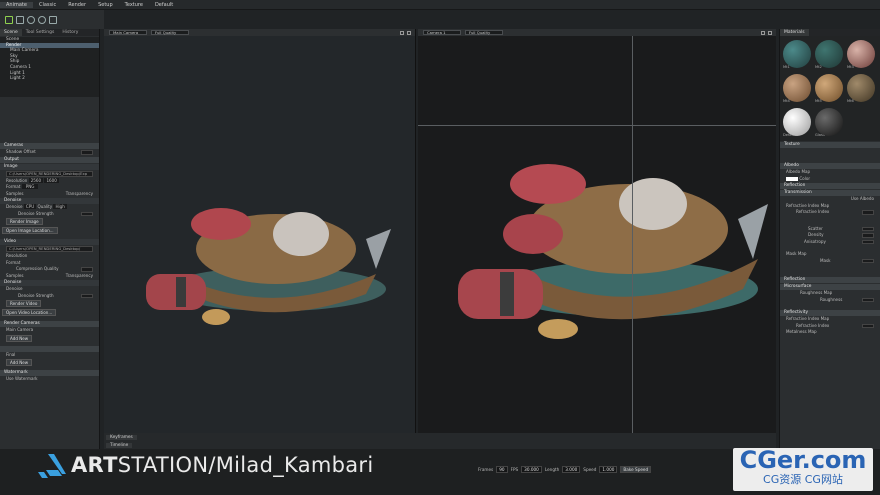 This screenshot has width=880, height=495. What do you see at coordinates (830, 280) in the screenshot?
I see `reflection-header-2: Reflection` at bounding box center [830, 280].